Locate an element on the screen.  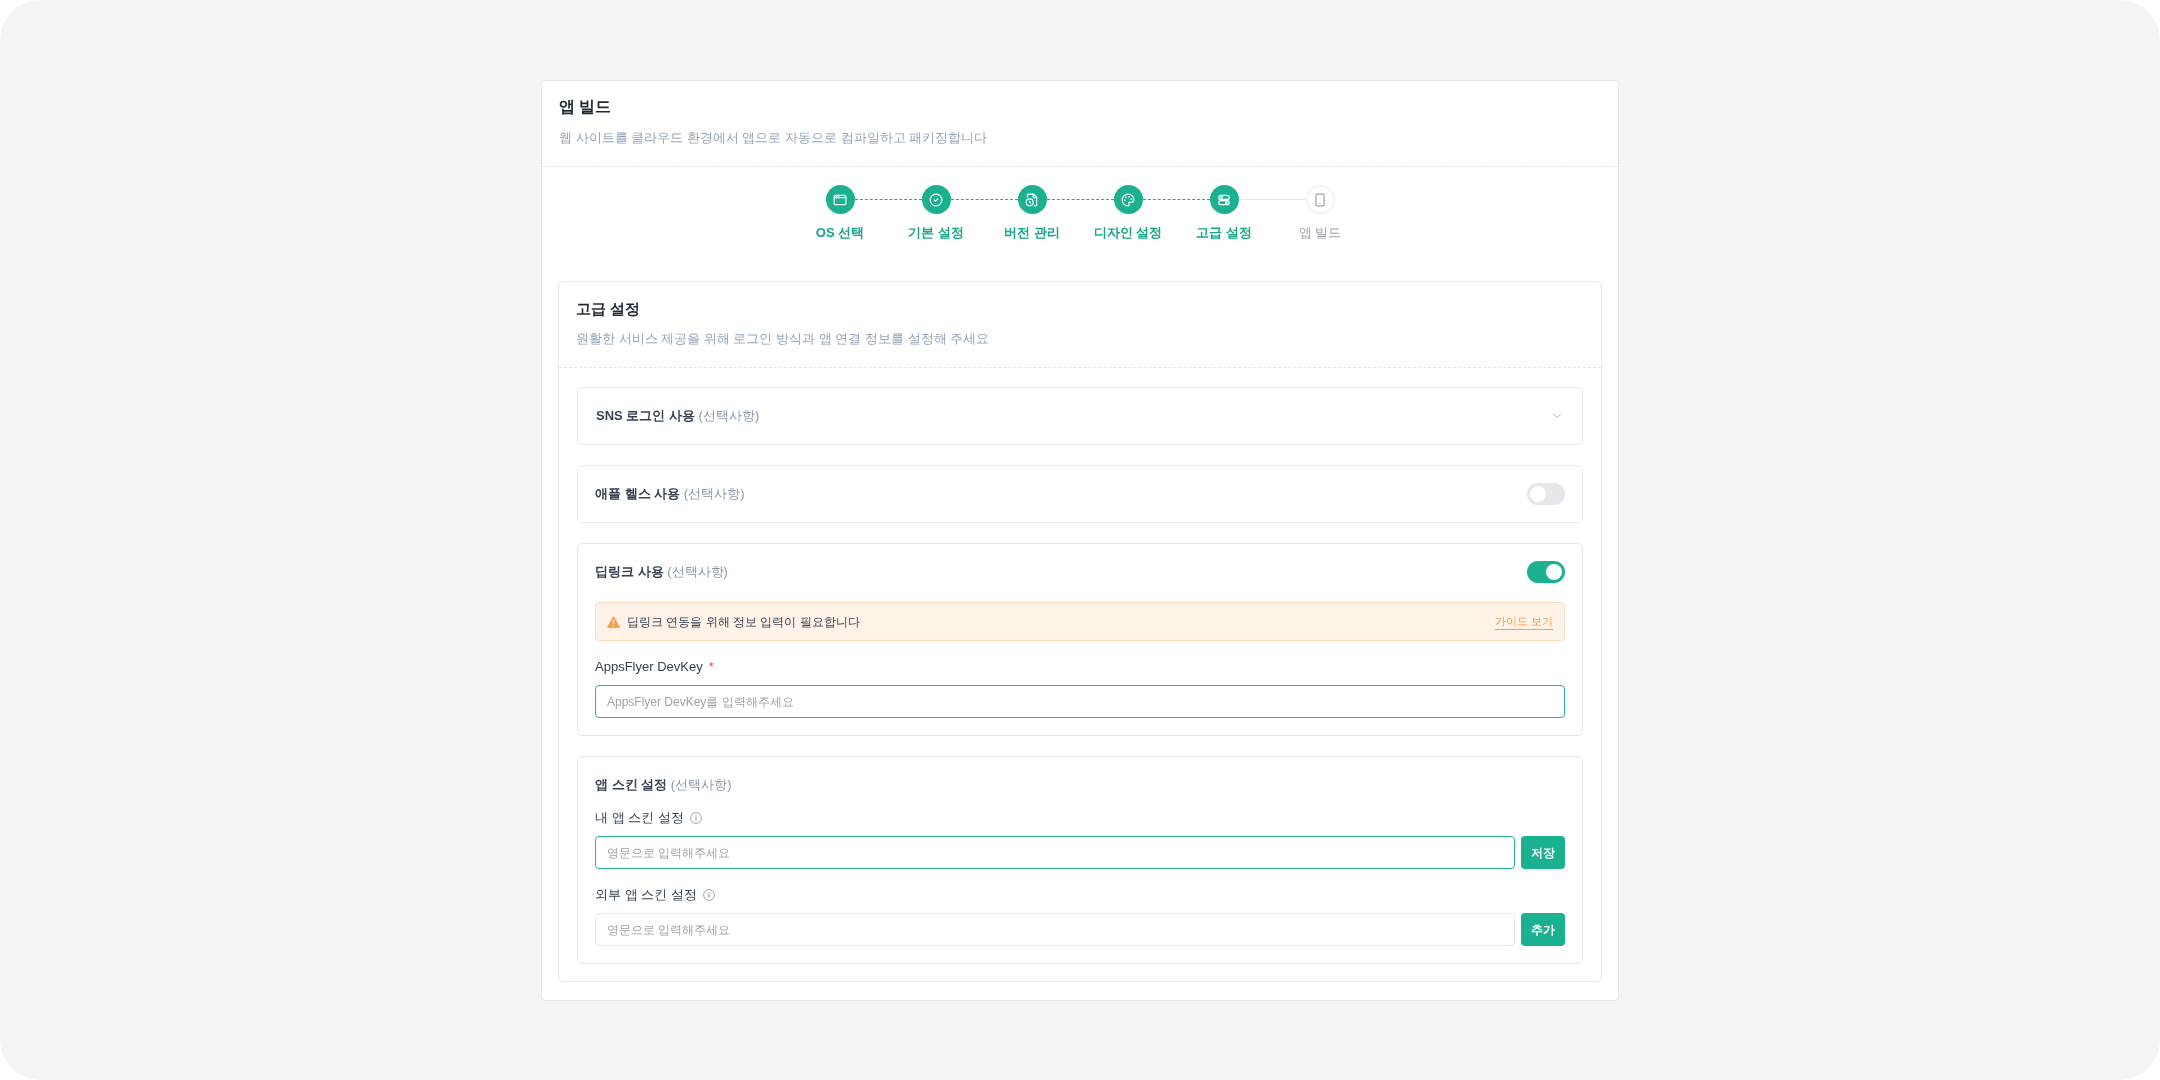
alert-text: 딥링크 연동을 위해 정보 입력이 필요합니다 is located at coordinates (743, 622).